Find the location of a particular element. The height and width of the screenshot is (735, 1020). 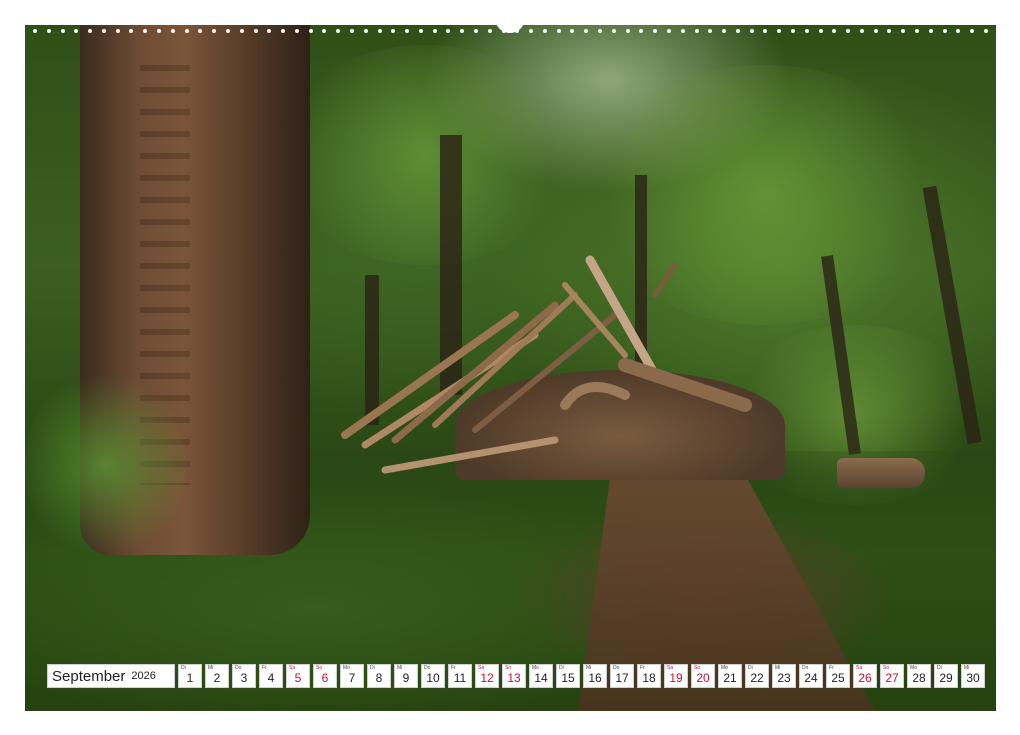

day-number: 30 is located at coordinates (973, 678).